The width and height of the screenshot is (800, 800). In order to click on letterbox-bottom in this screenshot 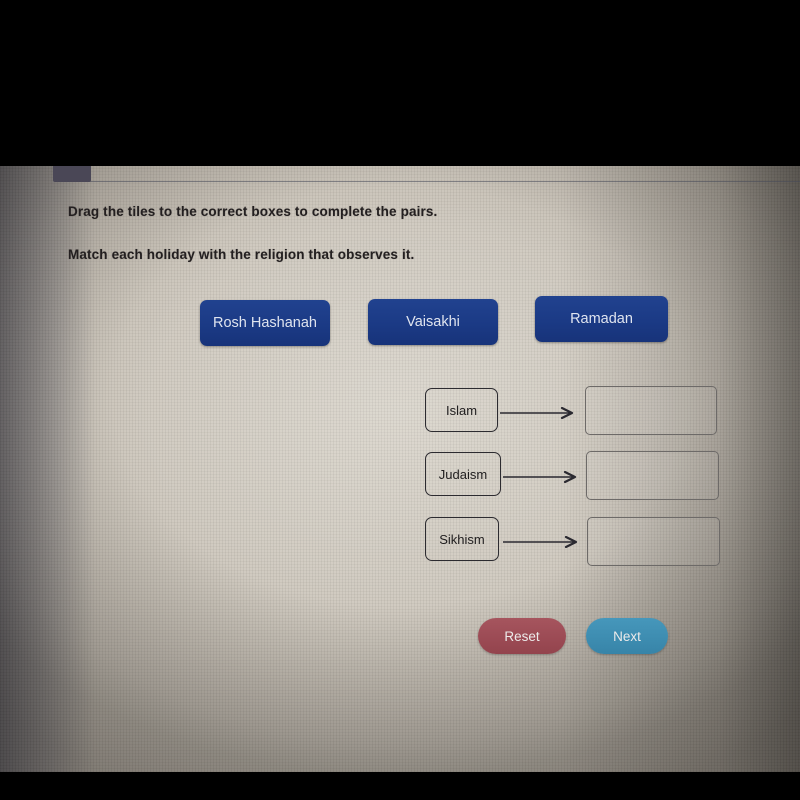, I will do `click(400, 786)`.